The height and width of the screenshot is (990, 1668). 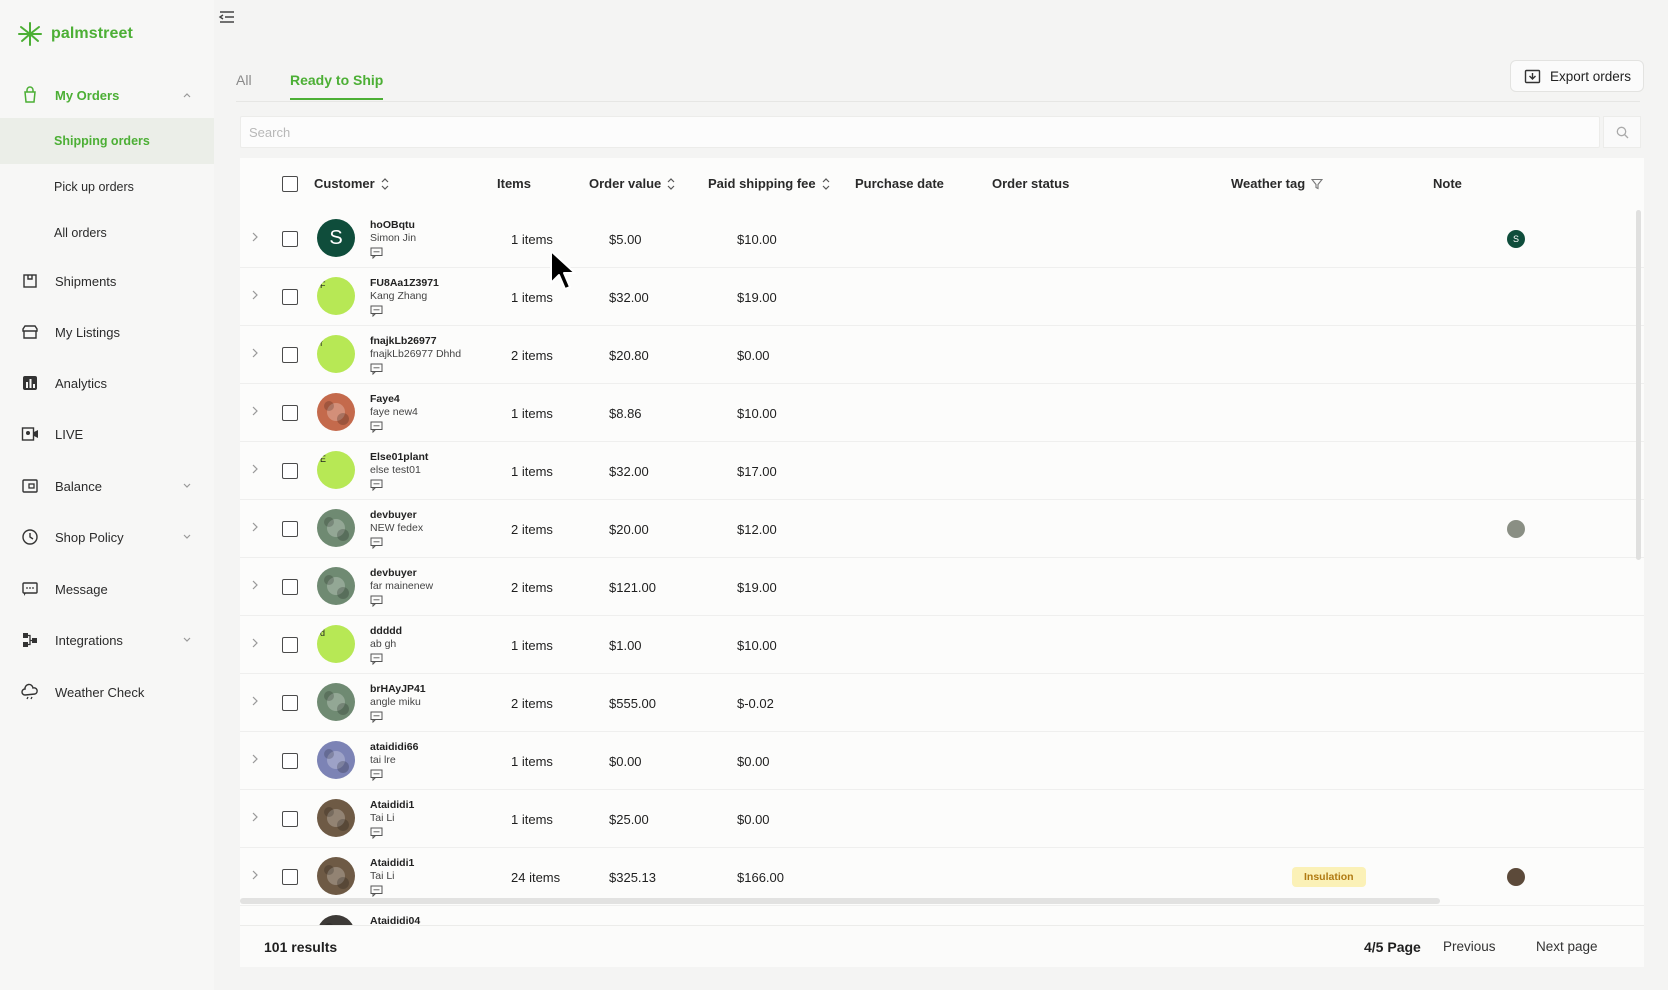 I want to click on sort-icon, so click(x=671, y=183).